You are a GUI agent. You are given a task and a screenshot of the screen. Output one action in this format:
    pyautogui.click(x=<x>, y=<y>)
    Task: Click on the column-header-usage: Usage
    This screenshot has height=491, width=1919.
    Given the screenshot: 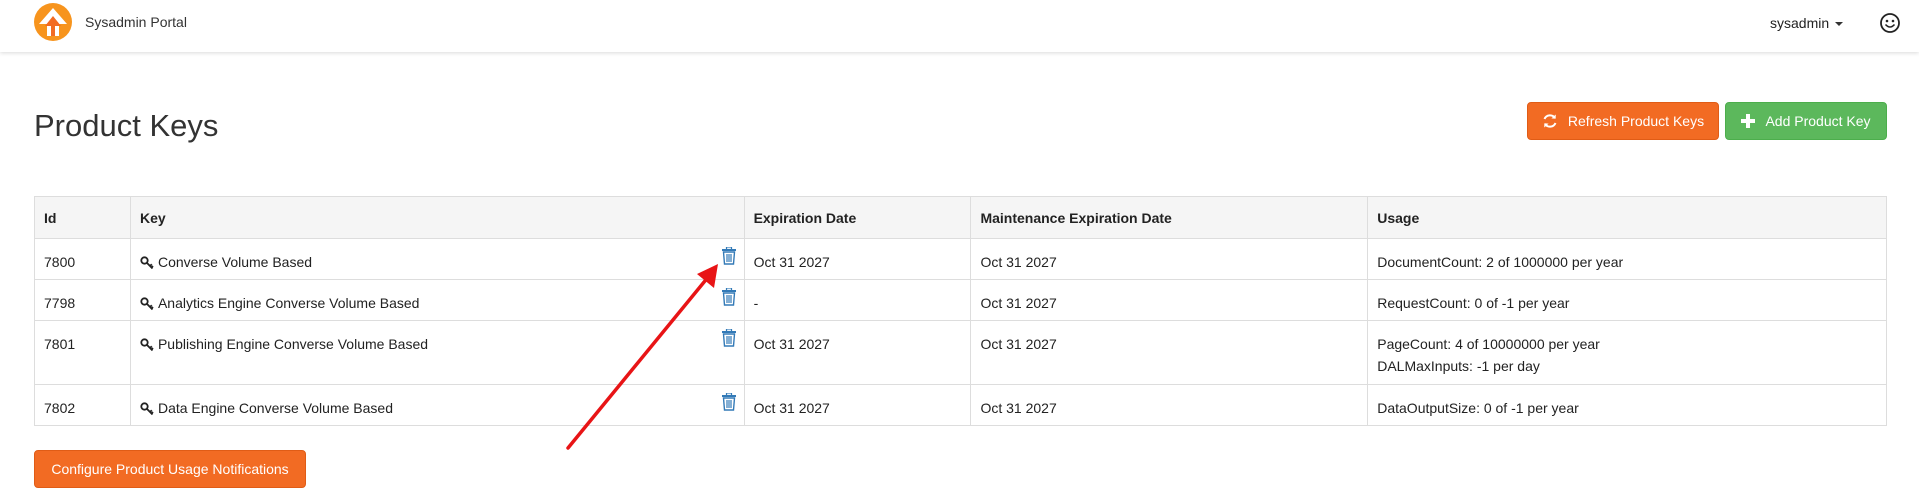 What is the action you would take?
    pyautogui.click(x=1627, y=217)
    